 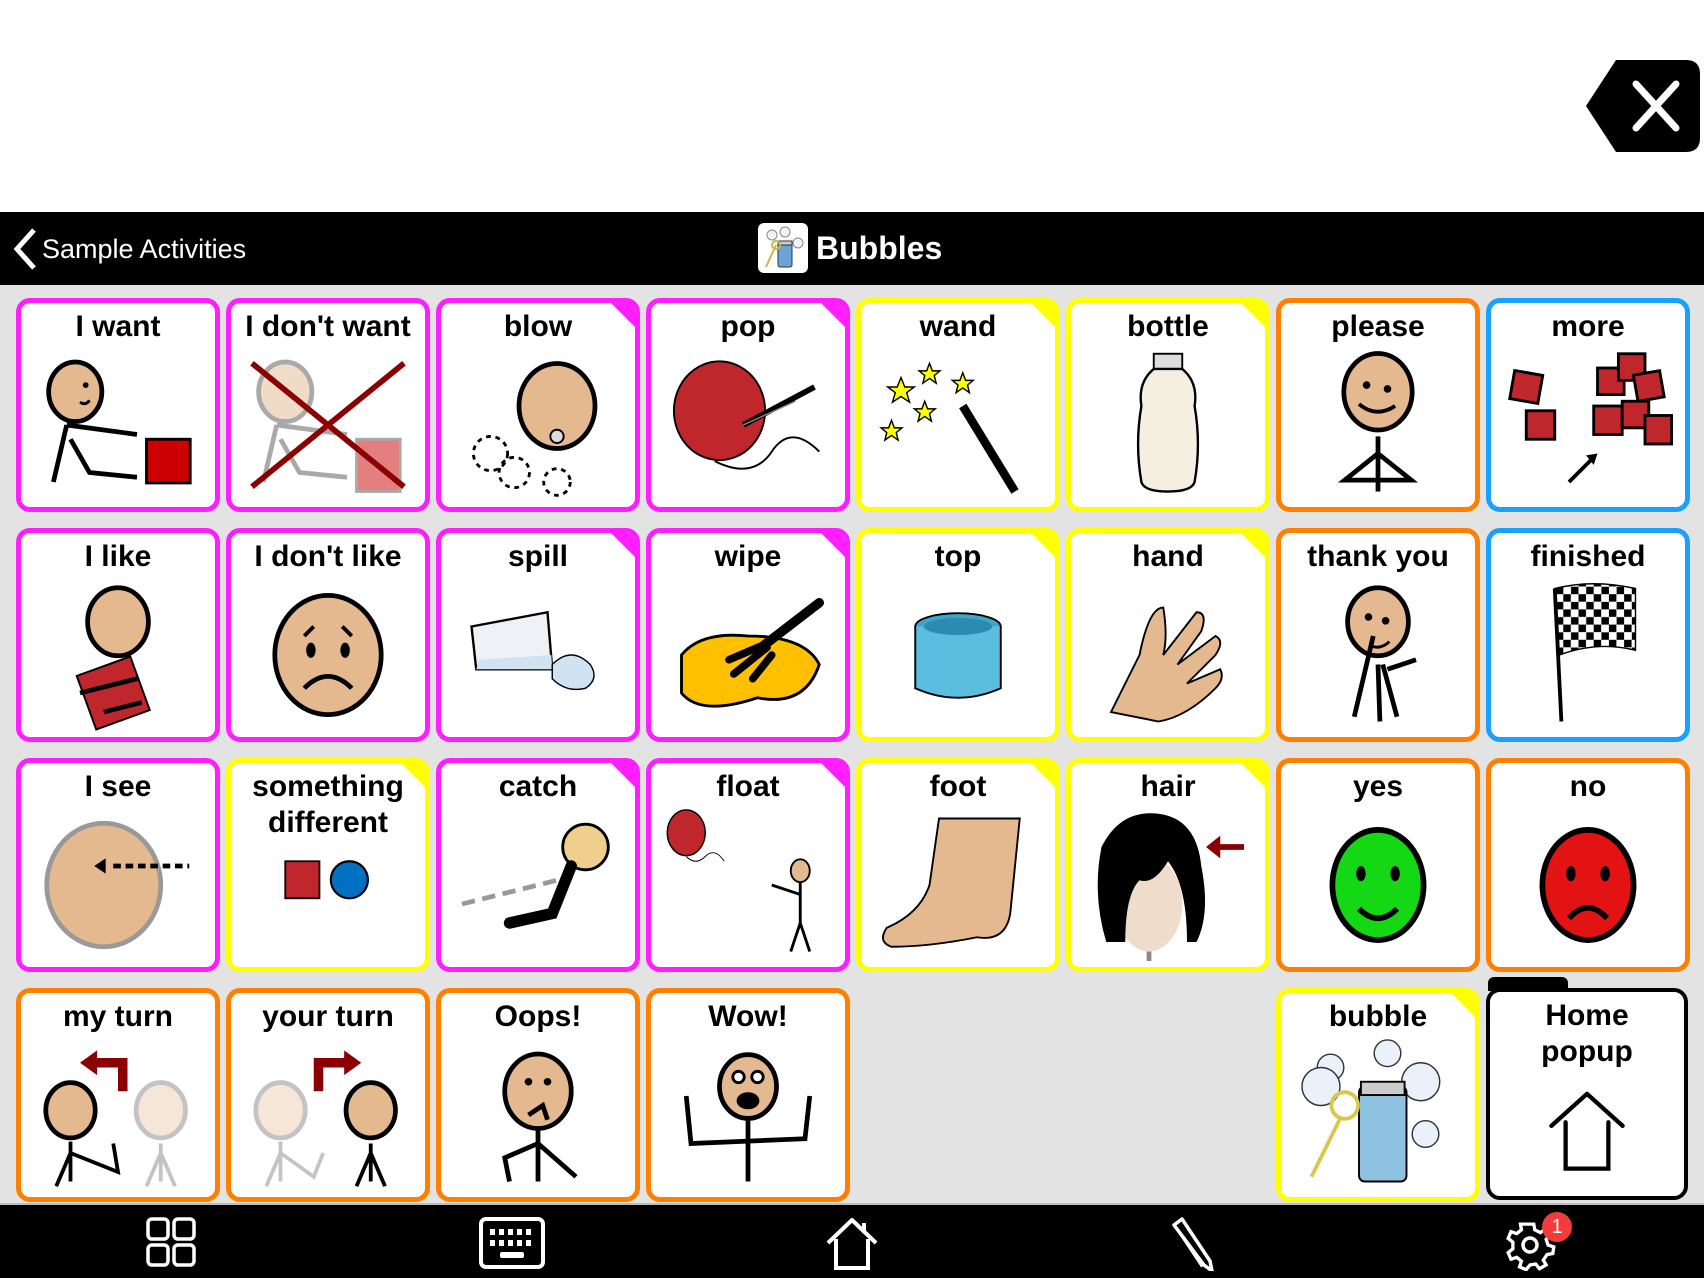 I want to click on bubble-bottle-icon, so click(x=1378, y=1115).